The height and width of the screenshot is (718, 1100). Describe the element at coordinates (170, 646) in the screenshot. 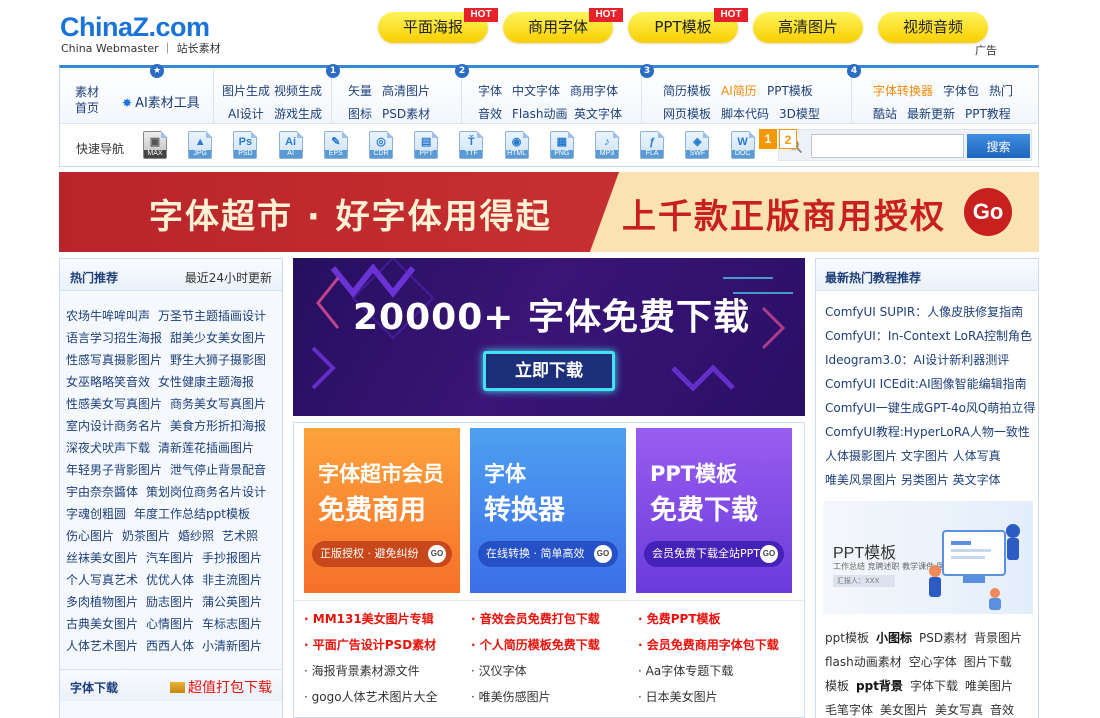

I see `hot-link: 西西人体` at that location.